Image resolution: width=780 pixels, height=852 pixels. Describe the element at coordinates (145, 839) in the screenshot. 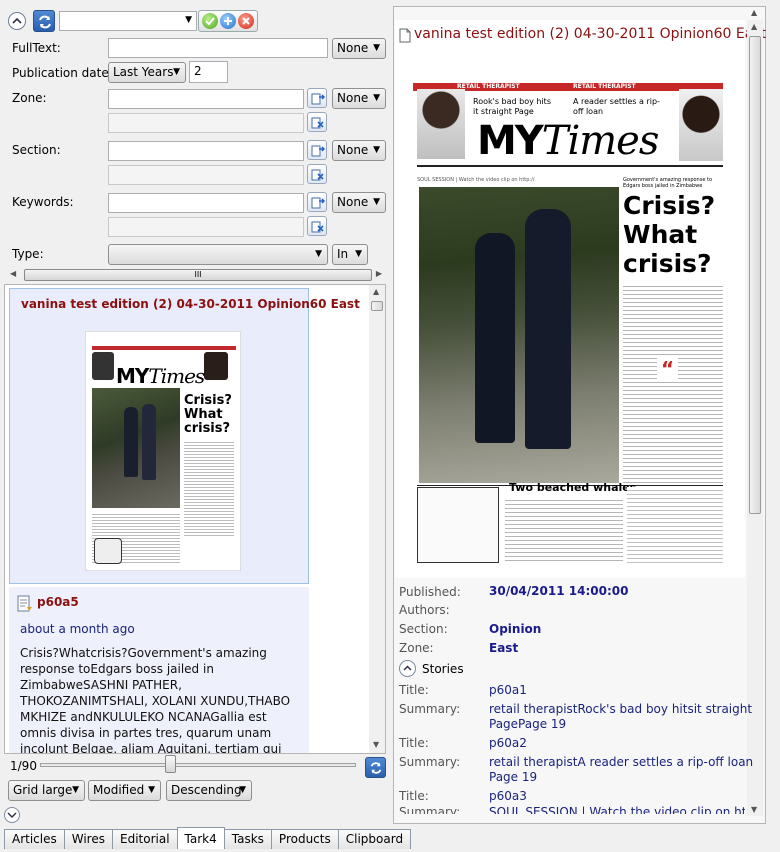

I see `tab-editorial: Editorial` at that location.